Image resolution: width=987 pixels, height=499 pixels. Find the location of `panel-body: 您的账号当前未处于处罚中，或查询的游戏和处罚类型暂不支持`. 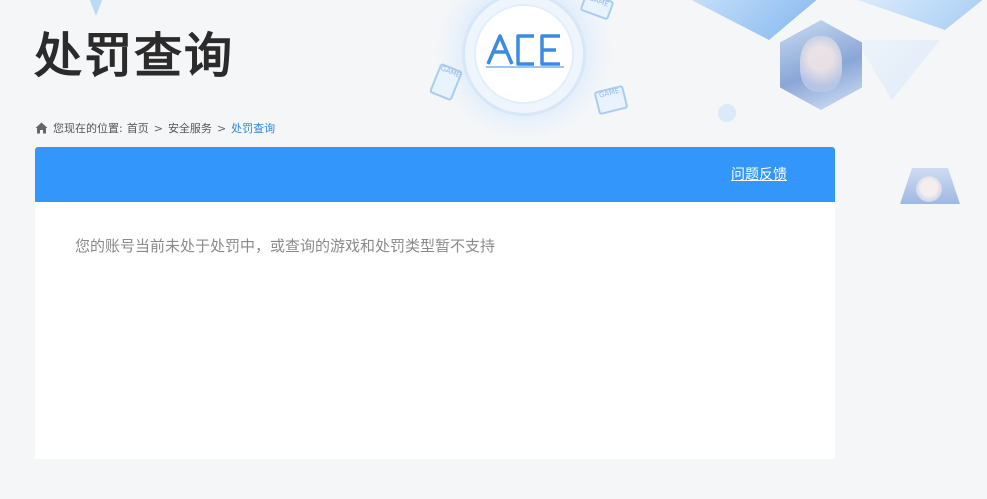

panel-body: 您的账号当前未处于处罚中，或查询的游戏和处罚类型暂不支持 is located at coordinates (435, 246).